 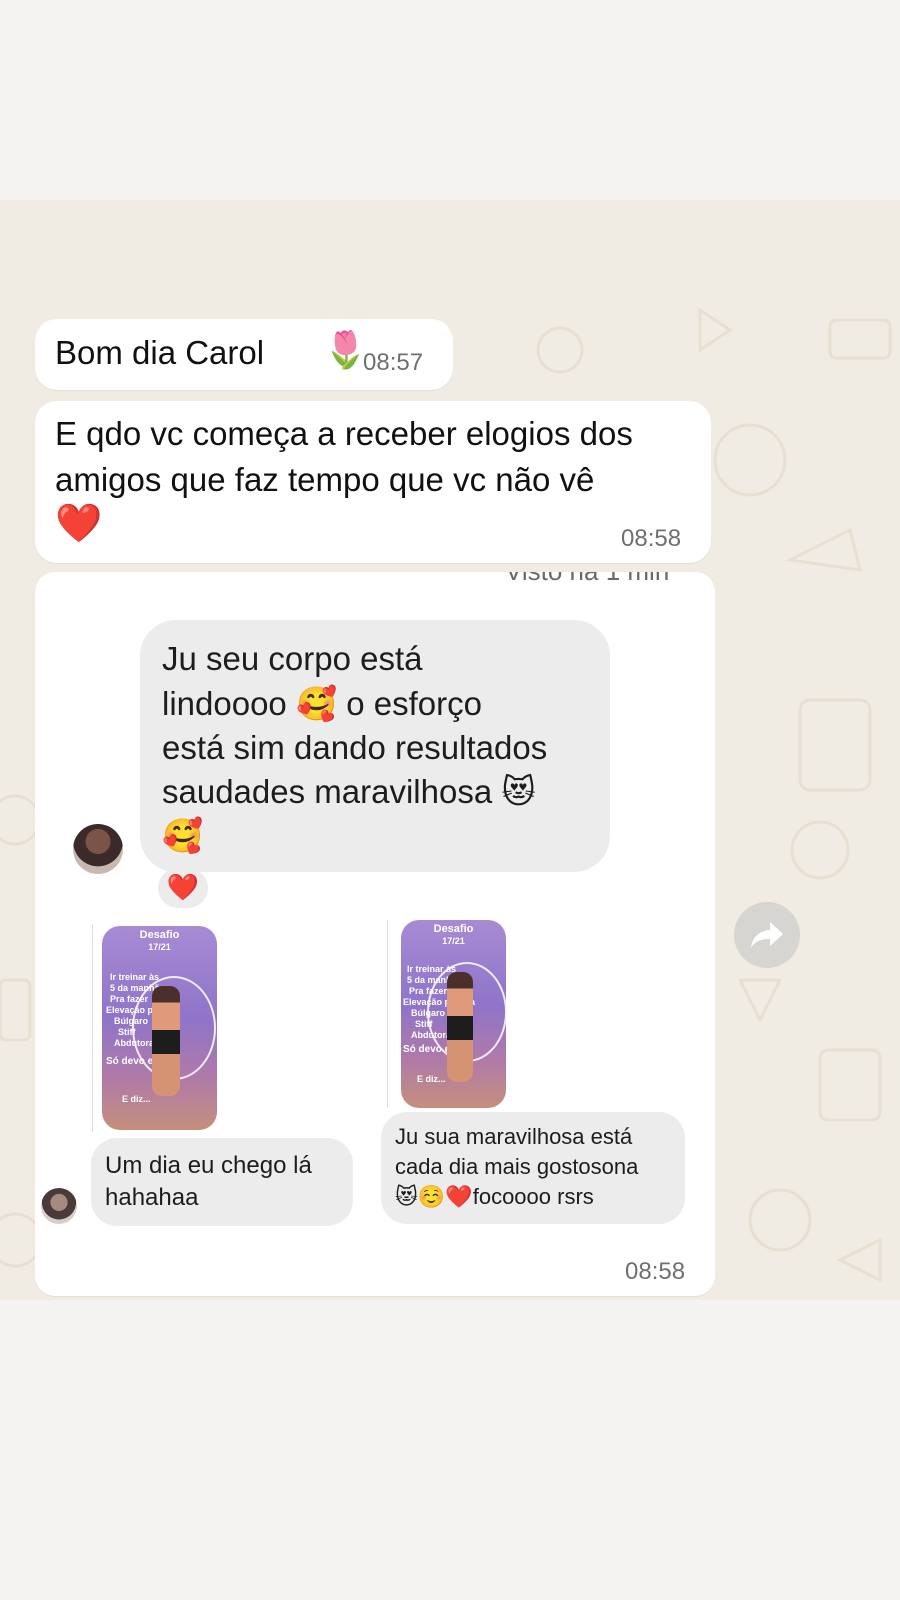 What do you see at coordinates (322, 703) in the screenshot?
I see `insta-line-2: lindoooo 🥰 o esforço` at bounding box center [322, 703].